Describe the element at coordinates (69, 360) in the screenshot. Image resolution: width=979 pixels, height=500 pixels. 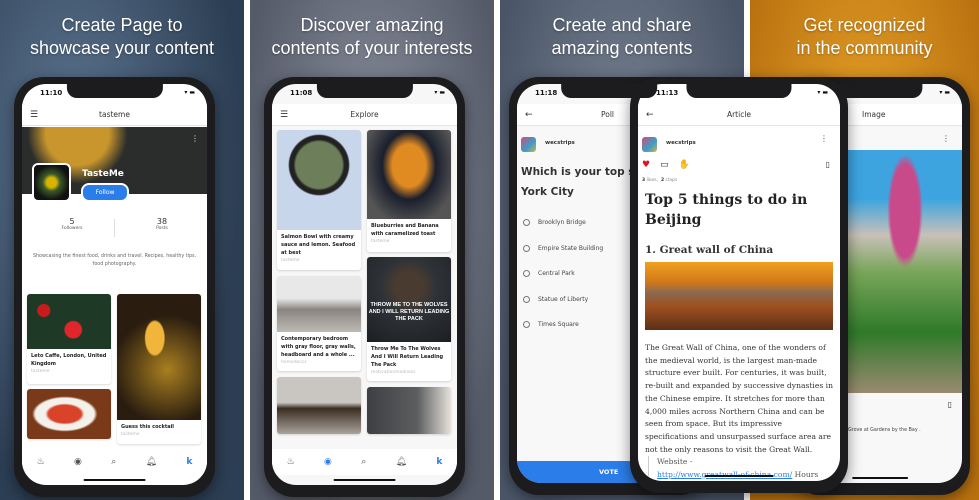
I see `post-title: Leto Caffe, London, United Kingdom` at that location.